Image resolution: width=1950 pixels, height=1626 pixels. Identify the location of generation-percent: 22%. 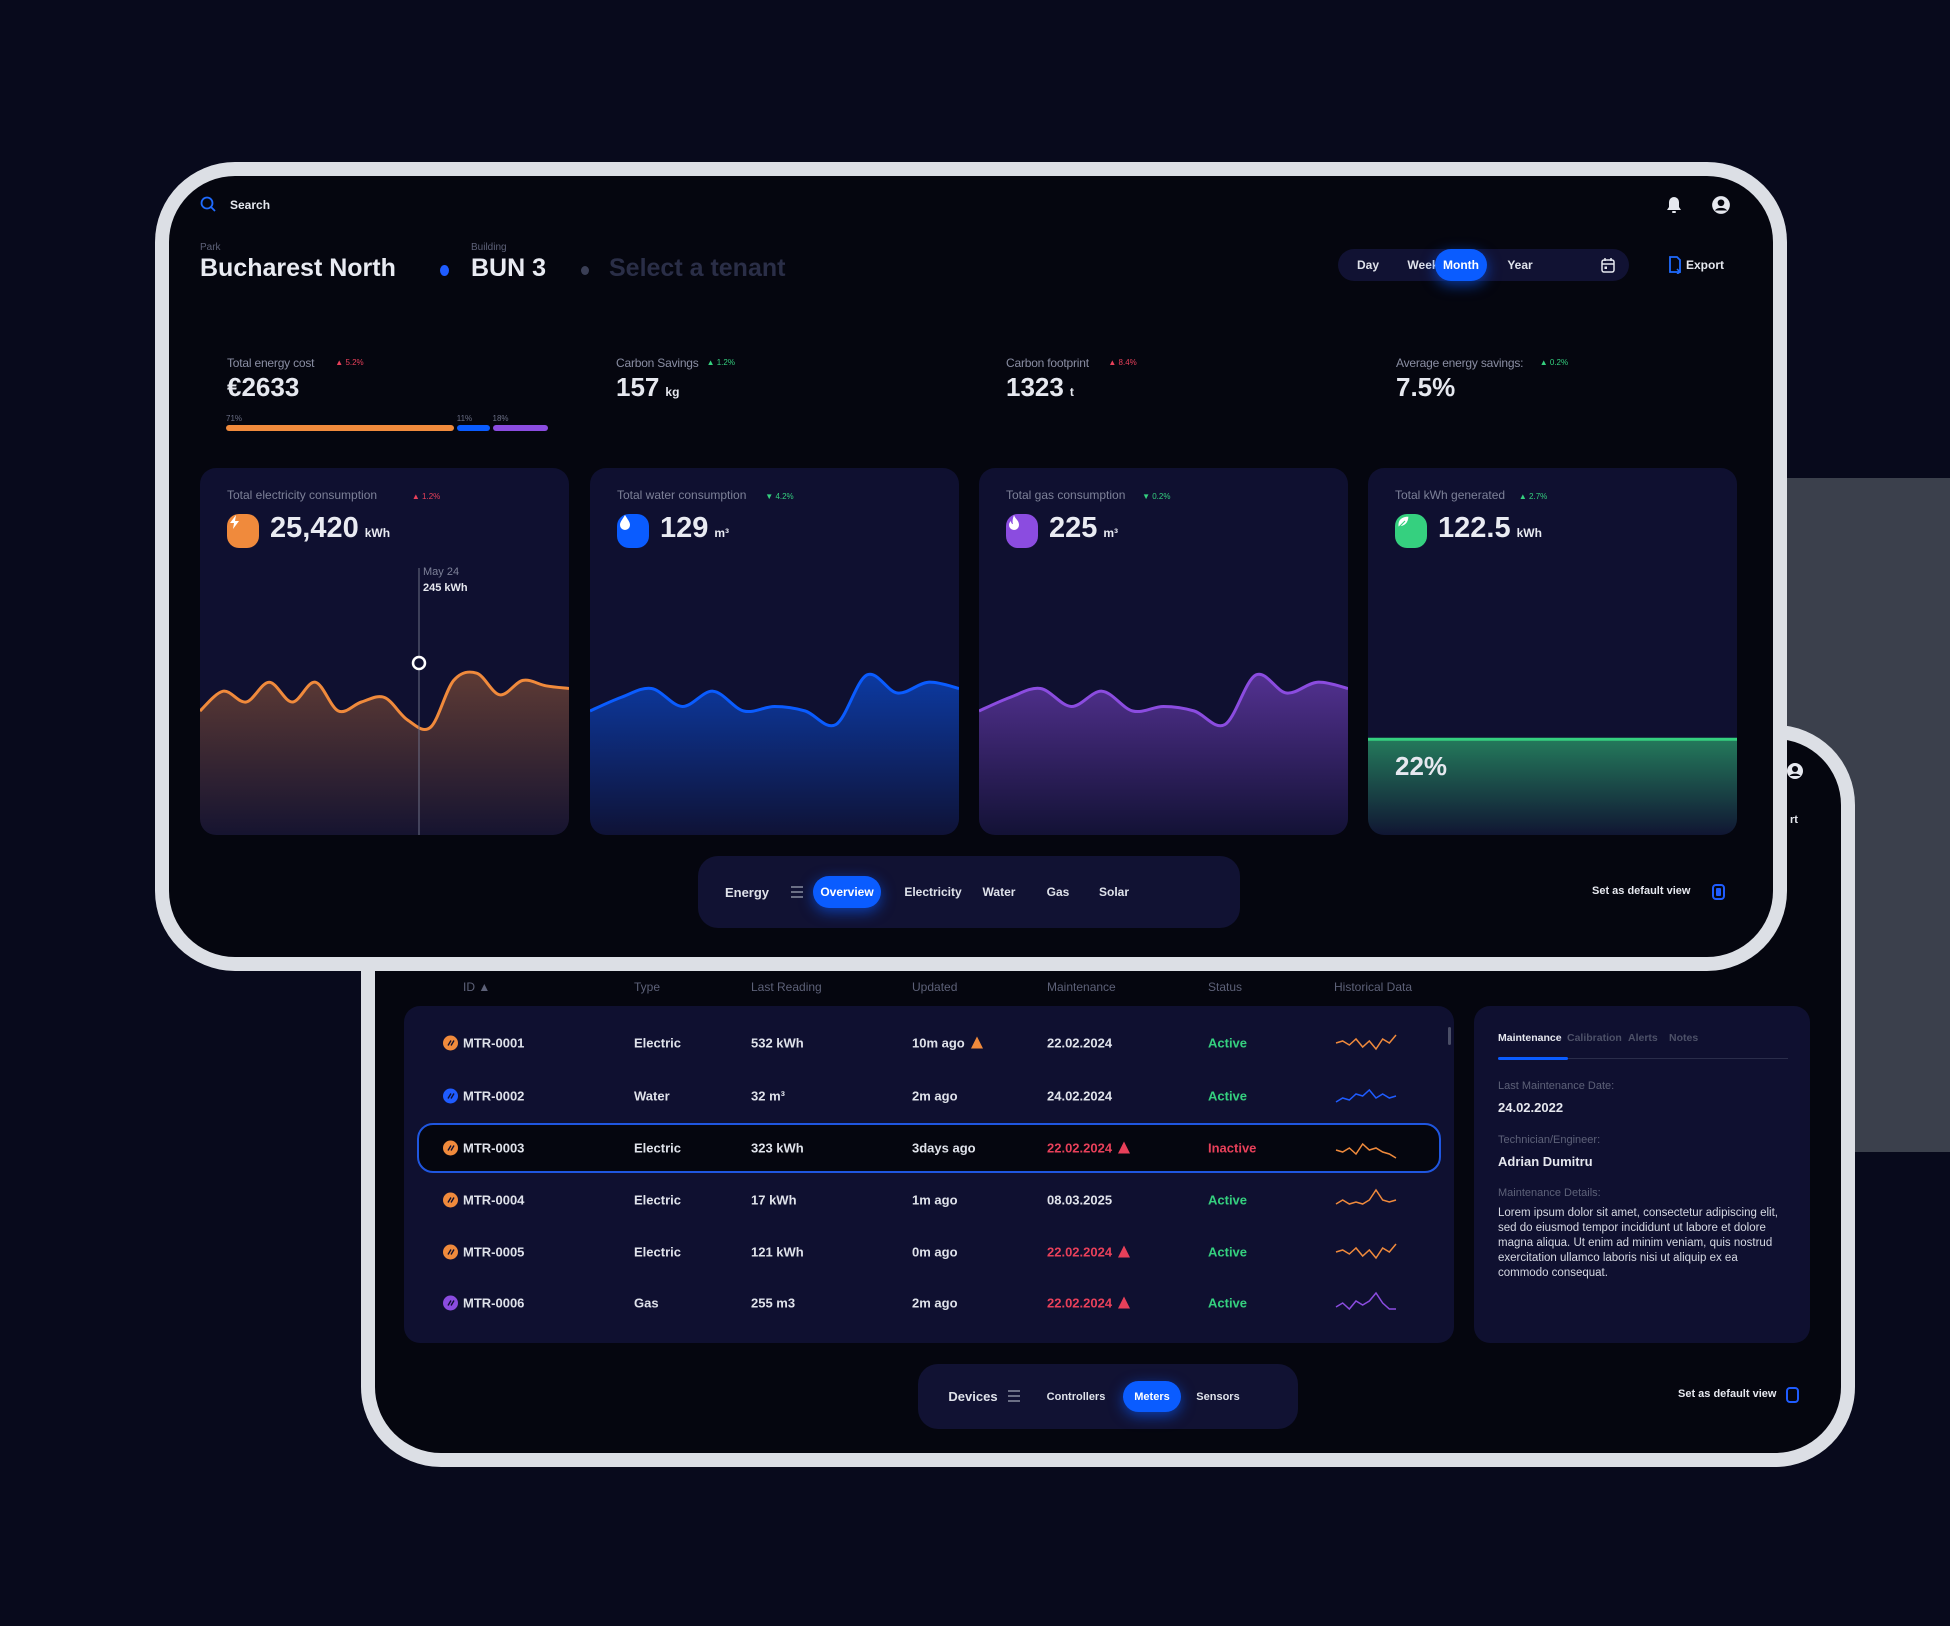
(1421, 766).